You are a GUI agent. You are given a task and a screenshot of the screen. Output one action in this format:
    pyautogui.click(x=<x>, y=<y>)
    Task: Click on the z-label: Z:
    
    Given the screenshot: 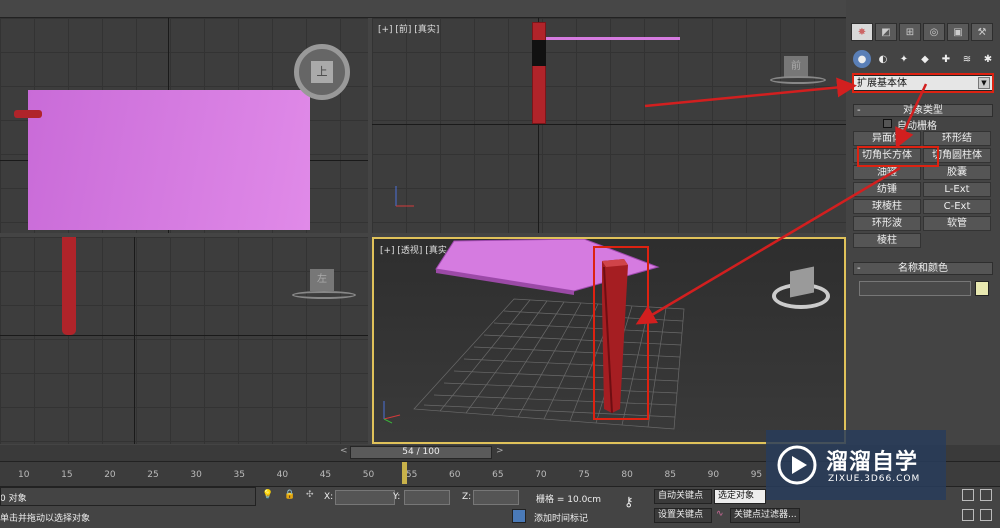 What is the action you would take?
    pyautogui.click(x=467, y=497)
    